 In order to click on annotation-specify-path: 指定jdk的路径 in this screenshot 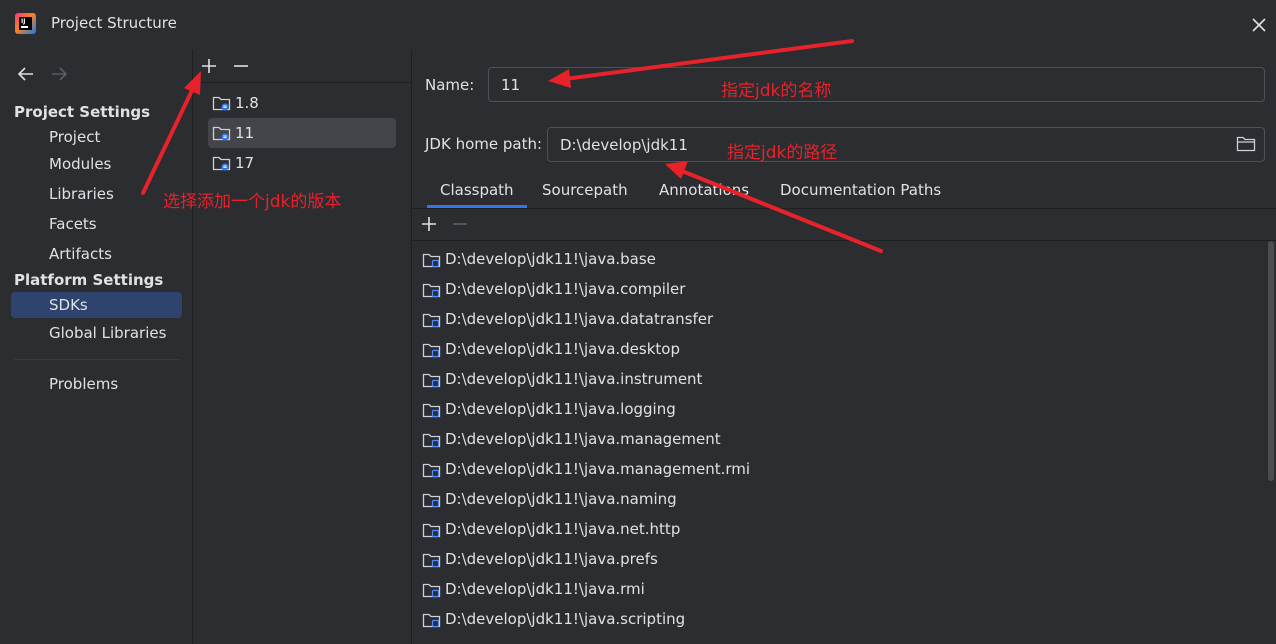, I will do `click(782, 153)`.